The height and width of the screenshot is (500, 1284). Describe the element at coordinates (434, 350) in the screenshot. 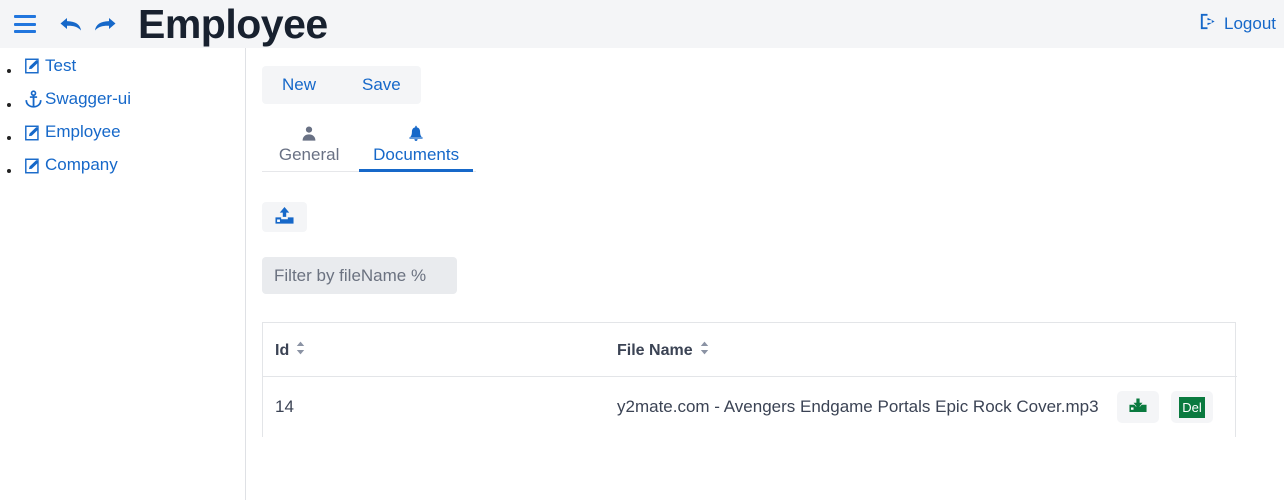

I see `column-header-id: Id` at that location.